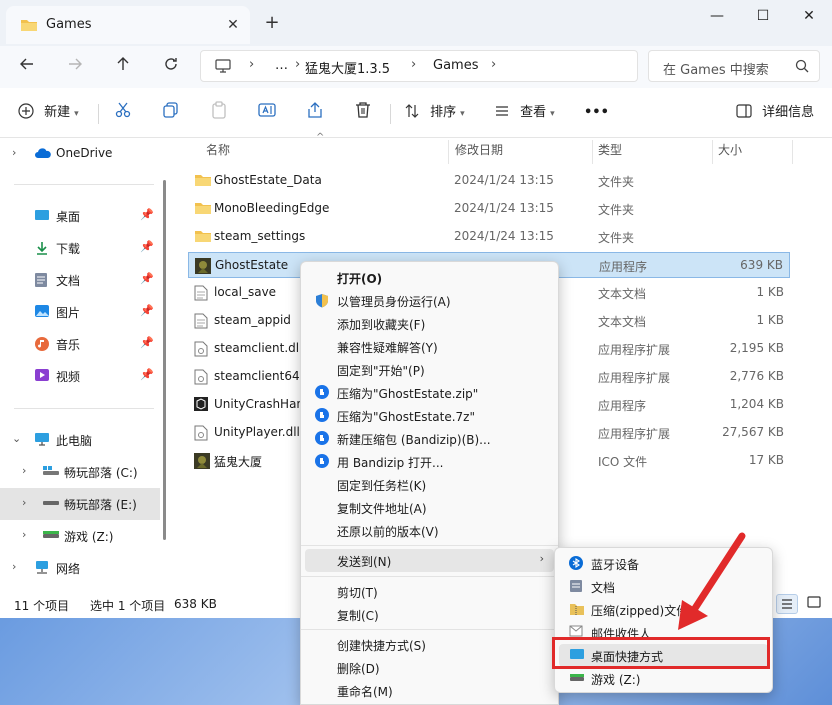 The height and width of the screenshot is (705, 832). I want to click on file-row: GhostEstate_Data 2024/1/24 13:15 文件夹, so click(489, 181).